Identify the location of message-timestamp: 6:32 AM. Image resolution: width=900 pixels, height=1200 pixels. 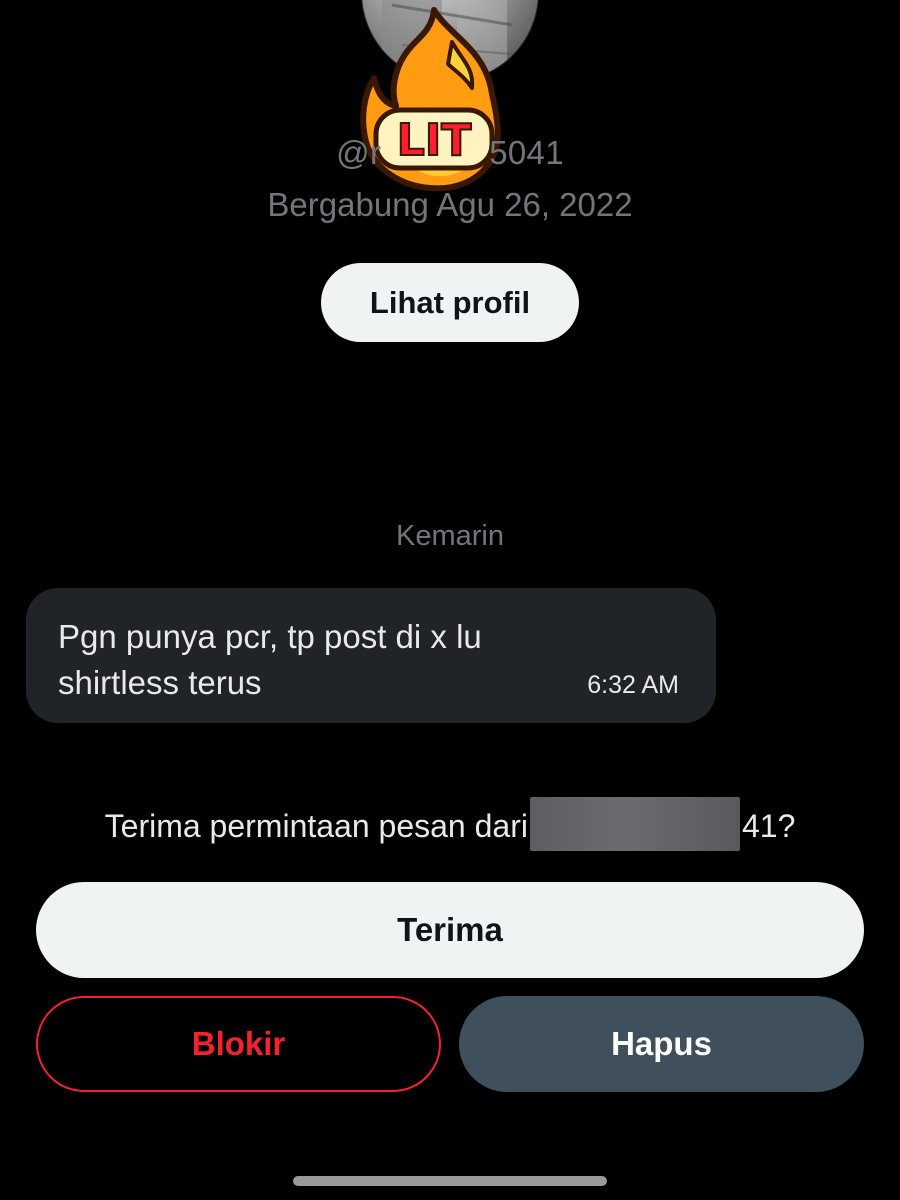
(633, 685).